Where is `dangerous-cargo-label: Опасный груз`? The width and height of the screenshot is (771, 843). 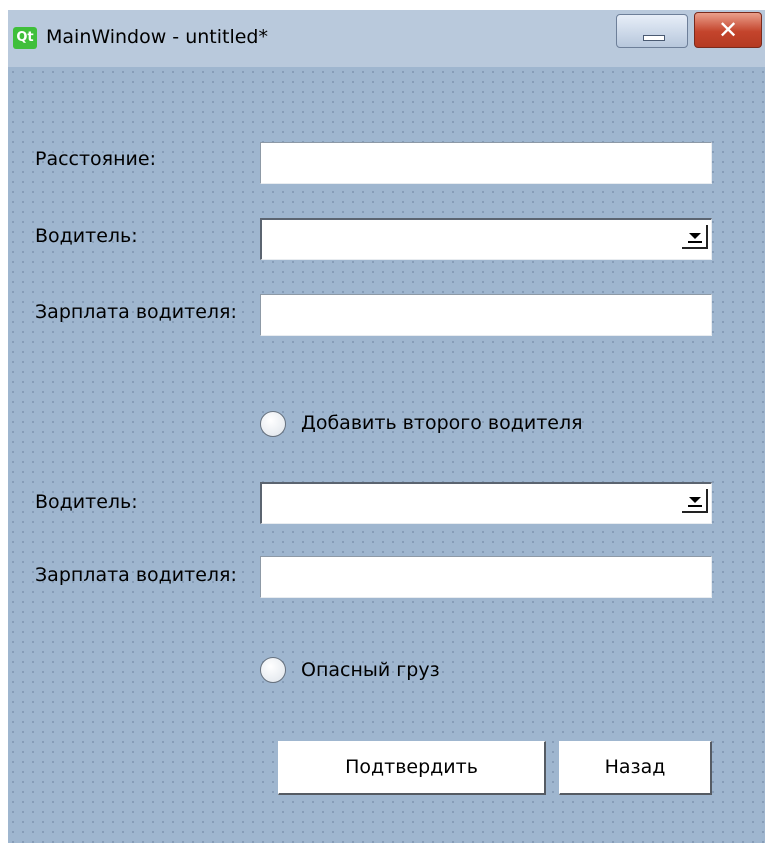
dangerous-cargo-label: Опасный груз is located at coordinates (370, 670).